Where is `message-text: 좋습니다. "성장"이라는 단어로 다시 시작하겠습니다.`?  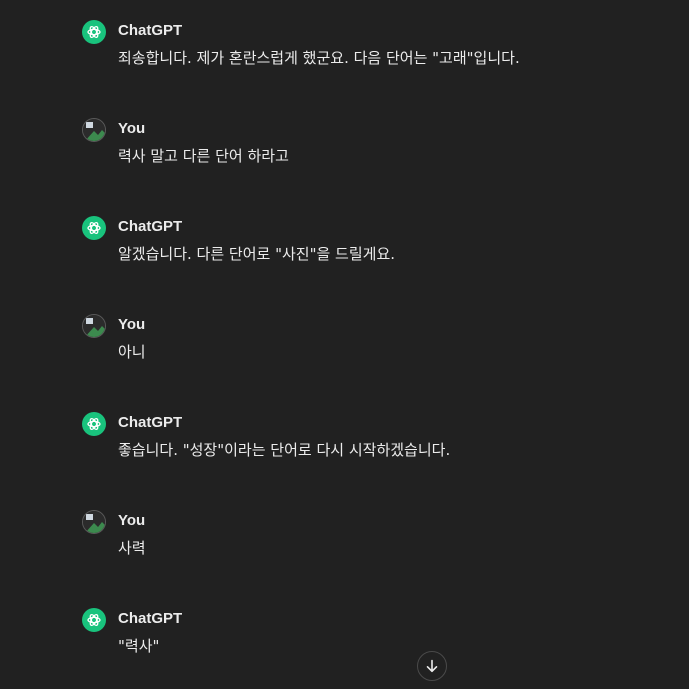
message-text: 좋습니다. "성장"이라는 단어로 다시 시작하겠습니다. is located at coordinates (284, 450).